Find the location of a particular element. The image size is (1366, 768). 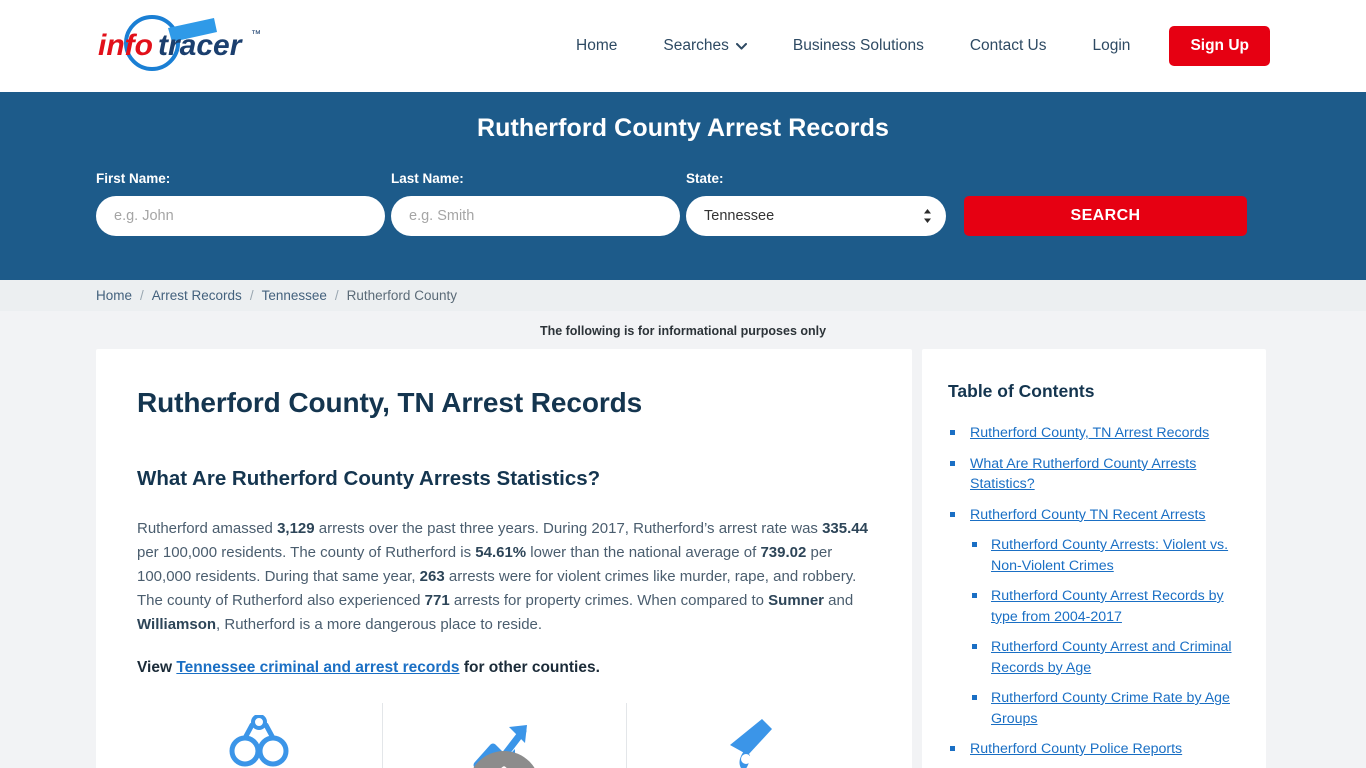

para-text-8: and is located at coordinates (839, 600).